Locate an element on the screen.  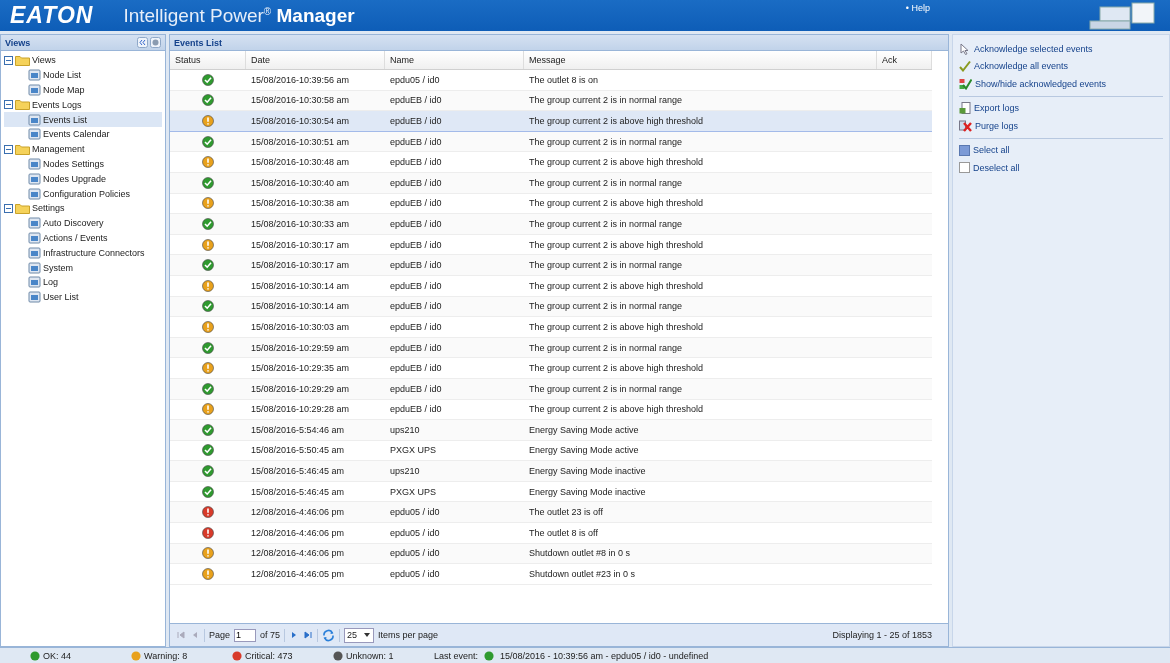
table-row: 15/08/2016-5:54:46 am ups210 Energy Saving Mode active is located at coordinates (551, 430).